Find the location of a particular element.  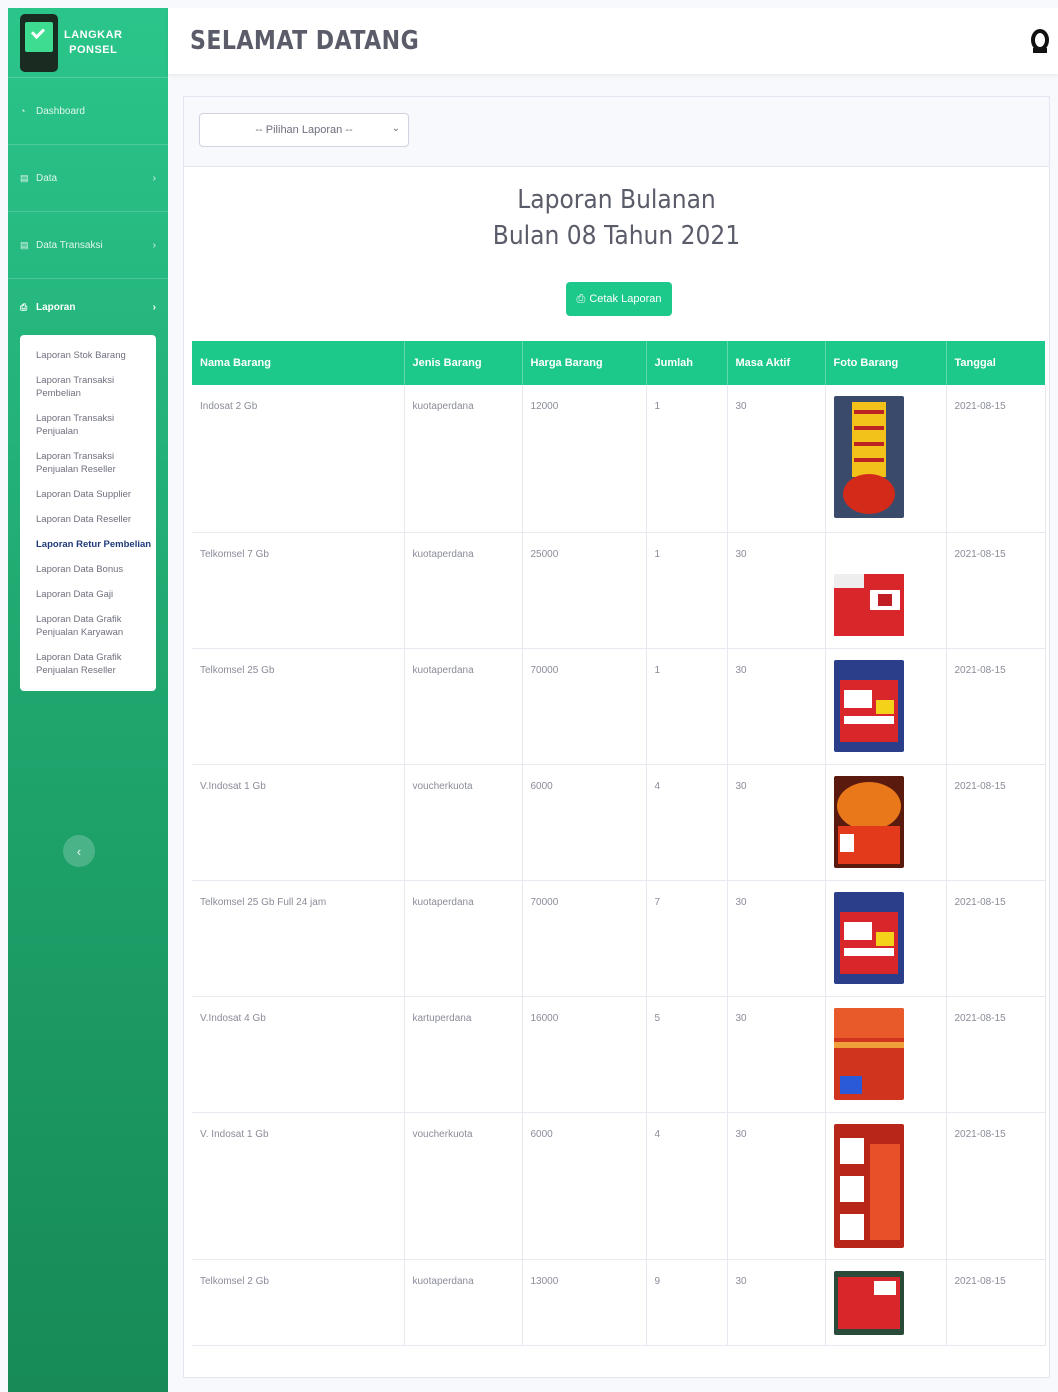

filter-bar: -- Pilihan Laporan -- ⌄ is located at coordinates (616, 132).